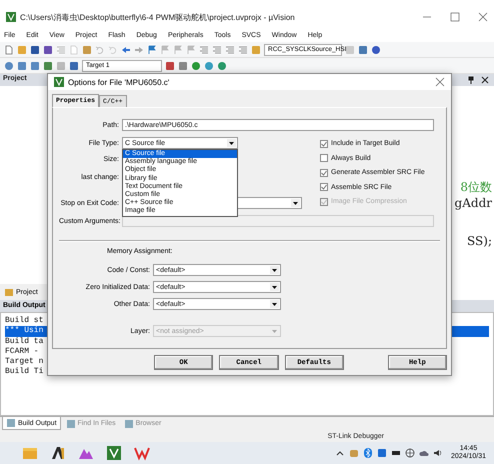 Image resolution: width=494 pixels, height=464 pixels. What do you see at coordinates (409, 453) in the screenshot?
I see `globe-icon` at bounding box center [409, 453].